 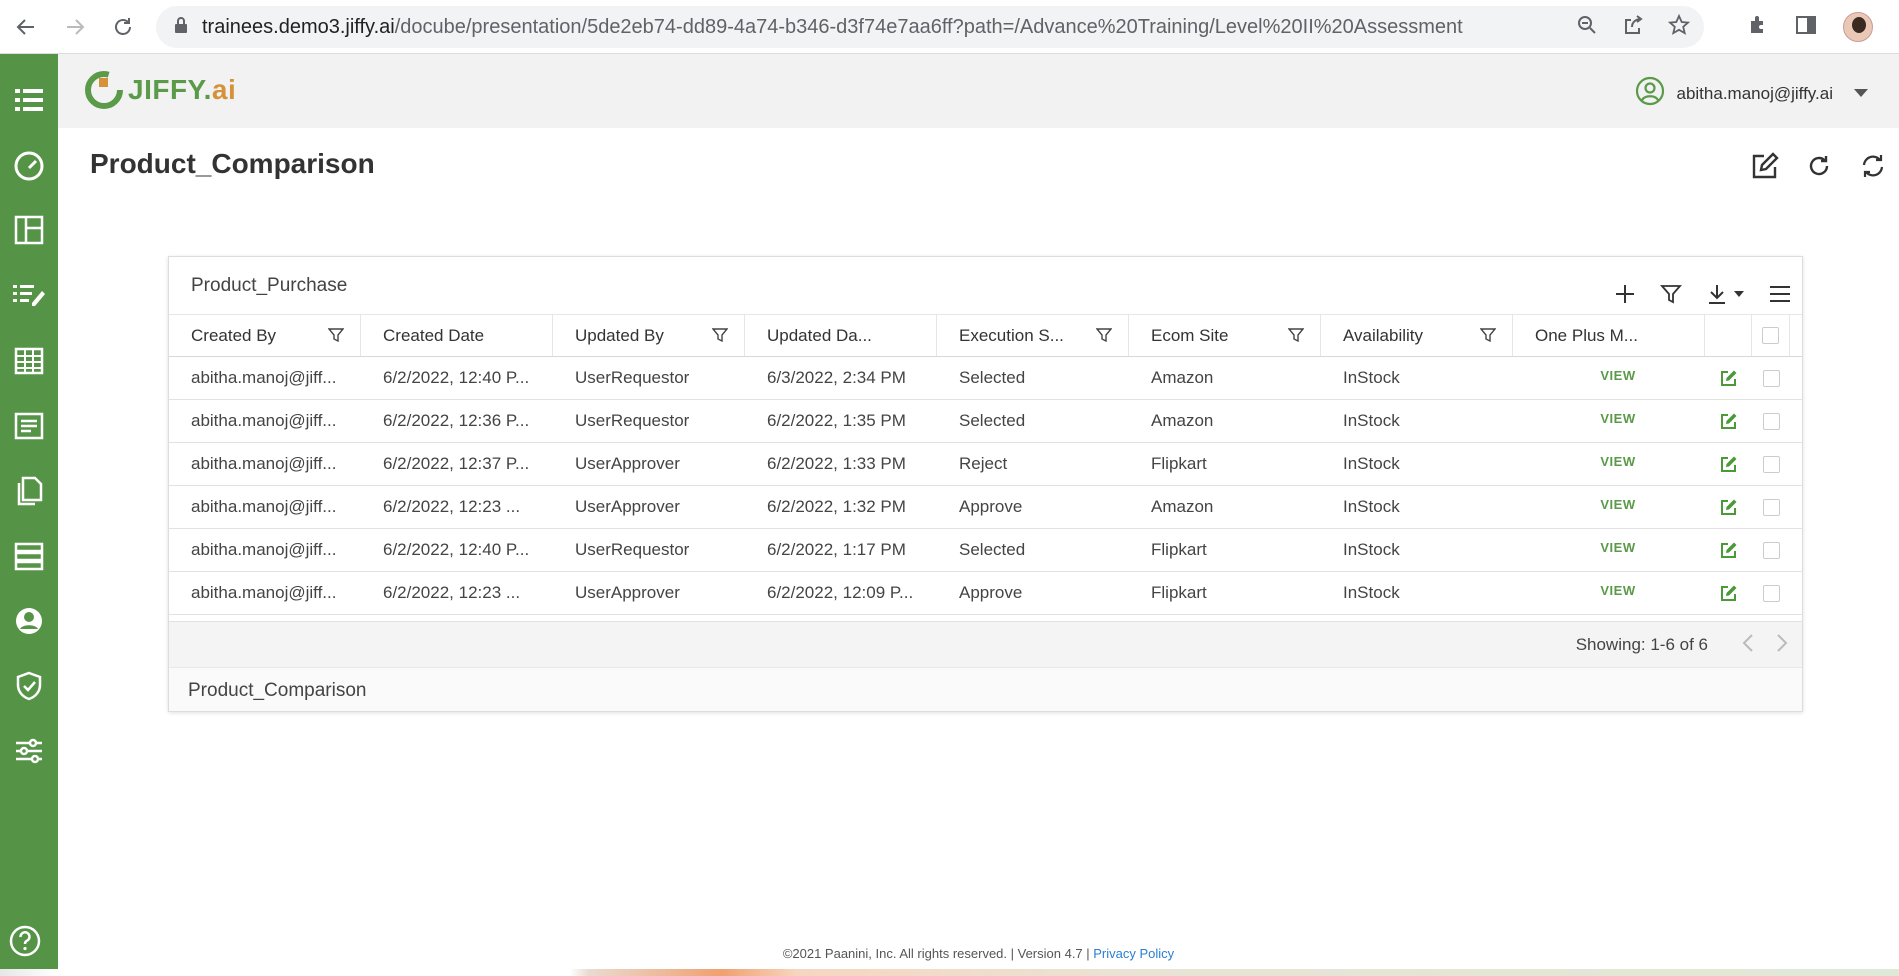 I want to click on bookmark-star-icon, so click(x=1679, y=27).